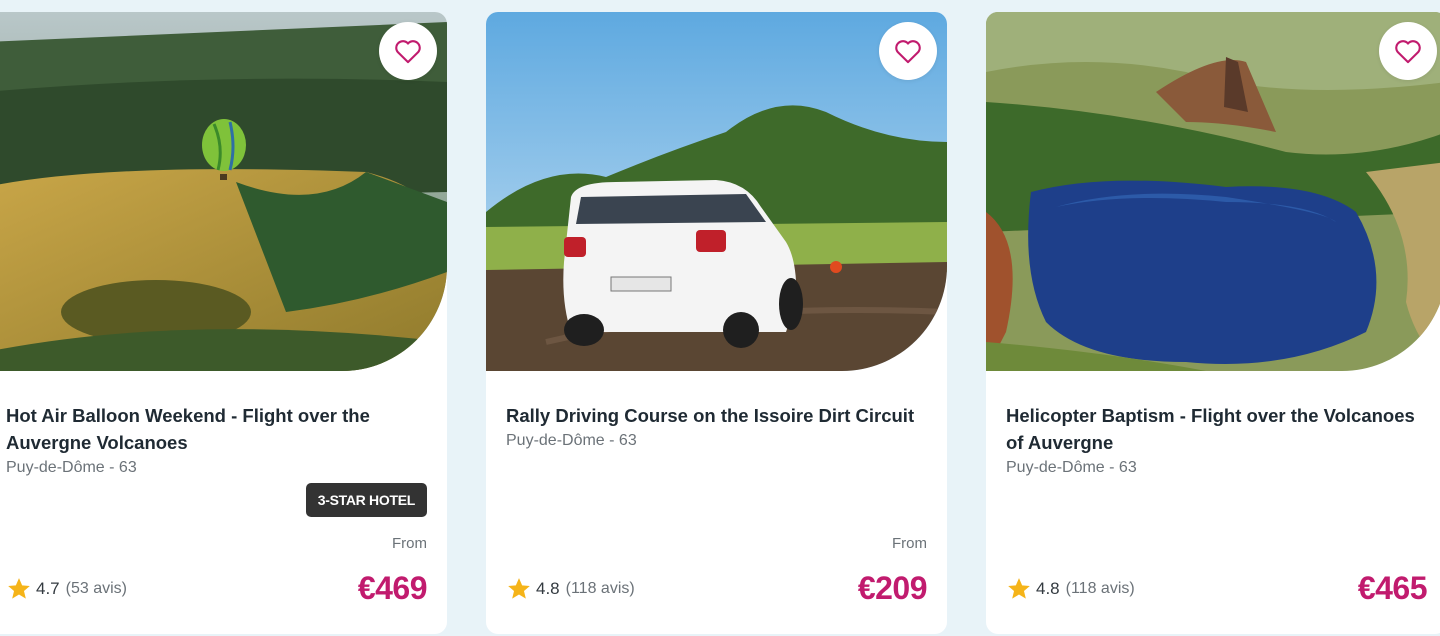 This screenshot has width=1440, height=636. Describe the element at coordinates (366, 500) in the screenshot. I see `hotel-badge: 3-STAR HOTEL` at that location.